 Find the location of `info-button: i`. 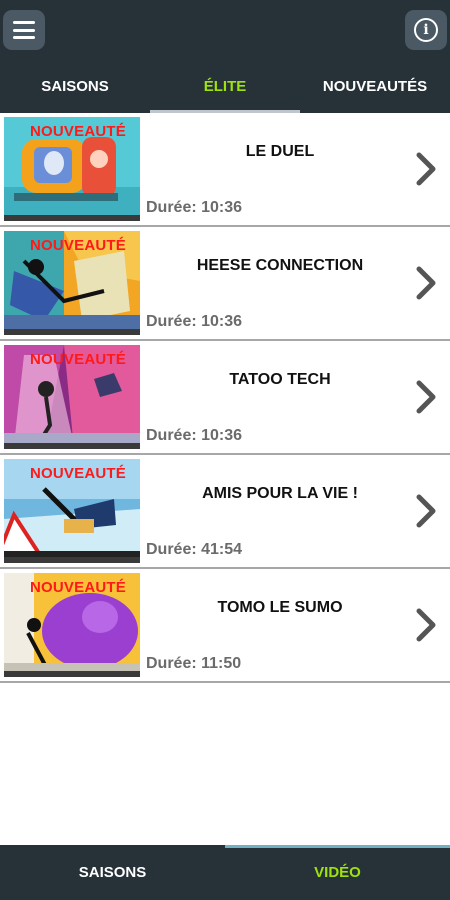

info-button: i is located at coordinates (426, 30).